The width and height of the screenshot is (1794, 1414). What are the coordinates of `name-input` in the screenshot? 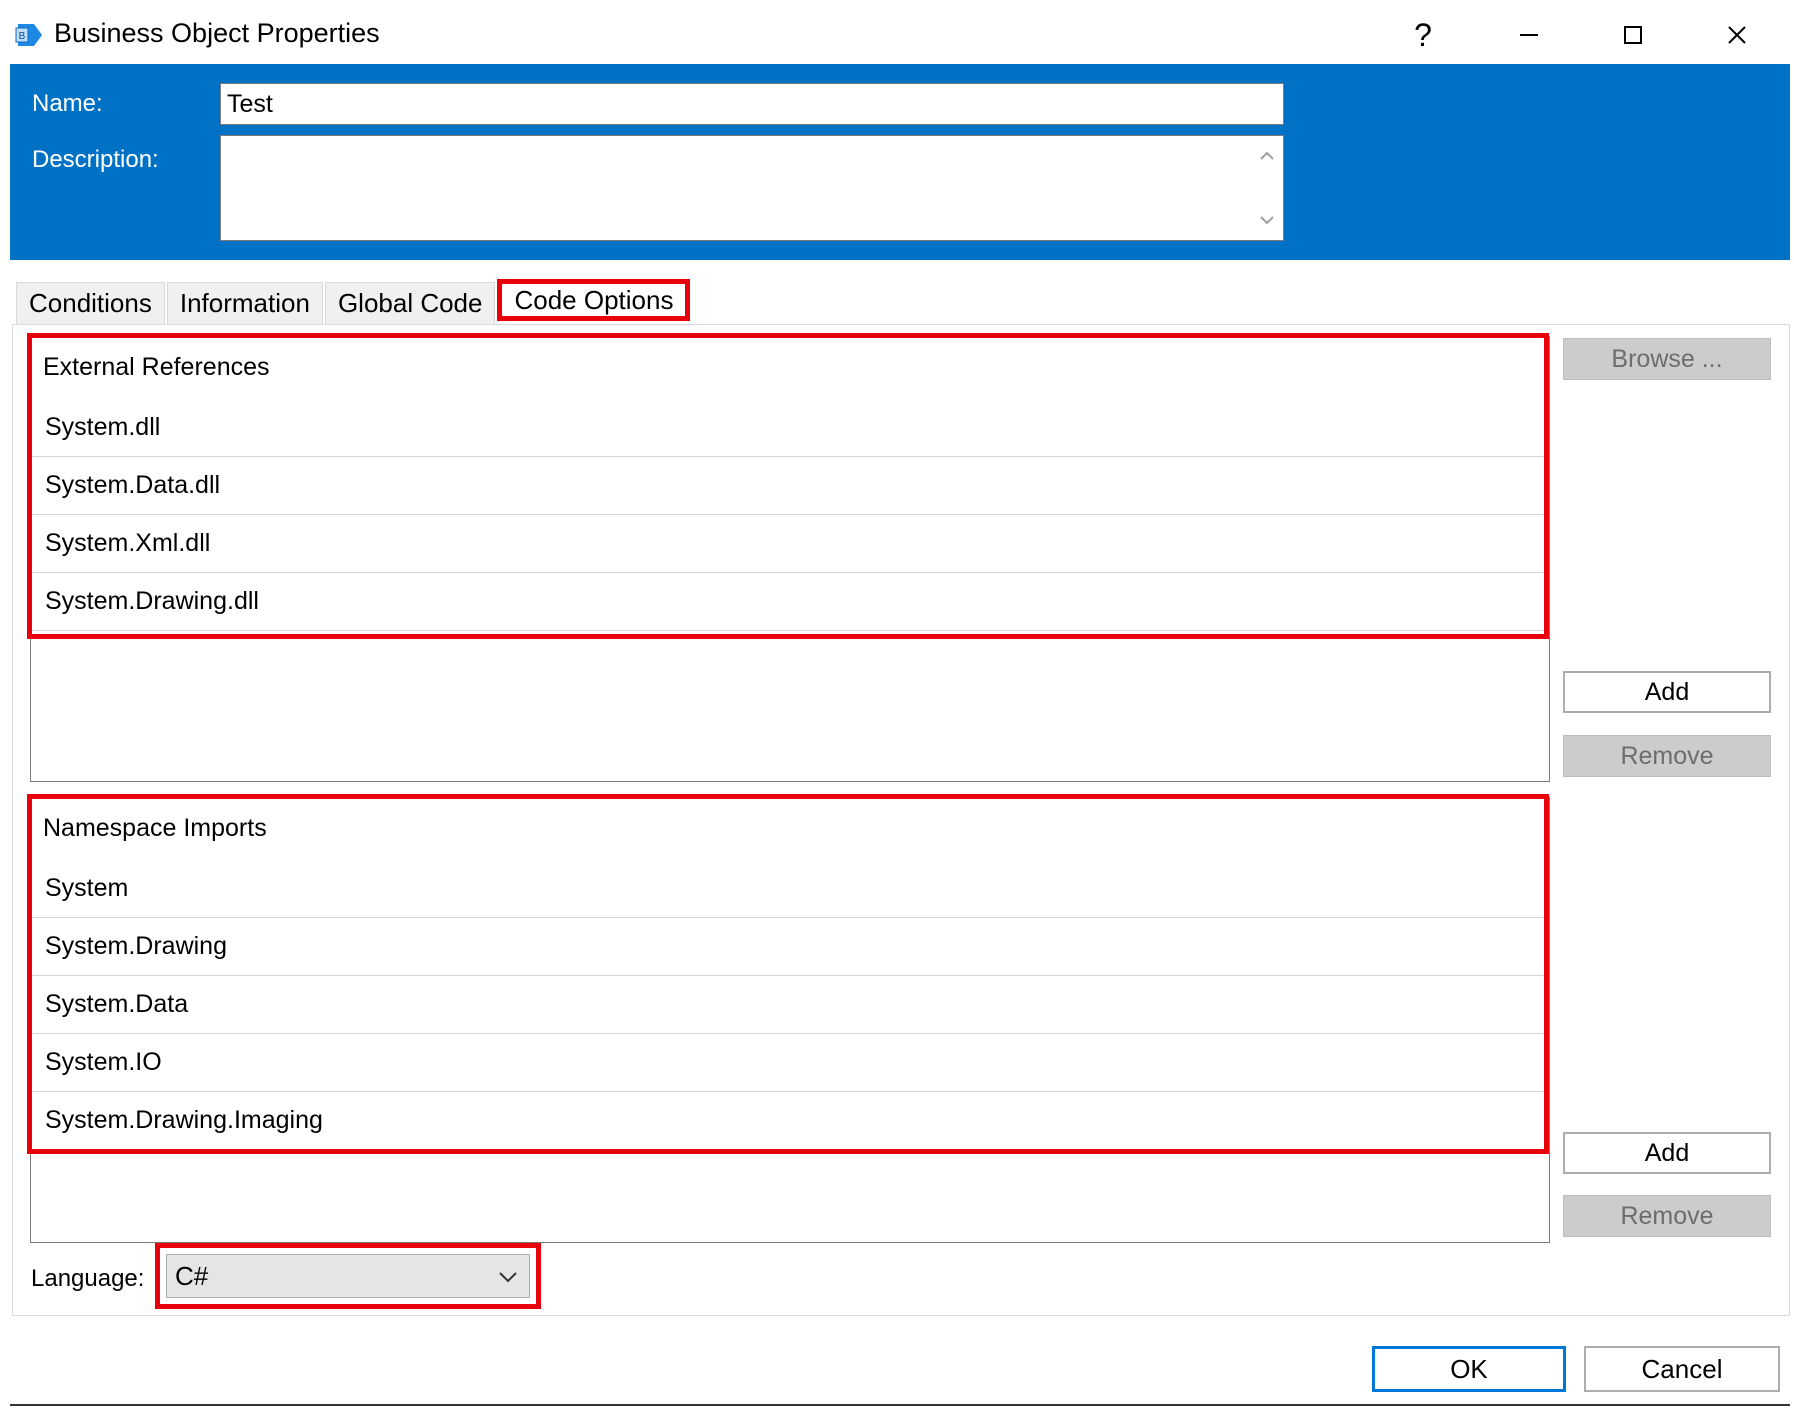 It's located at (752, 104).